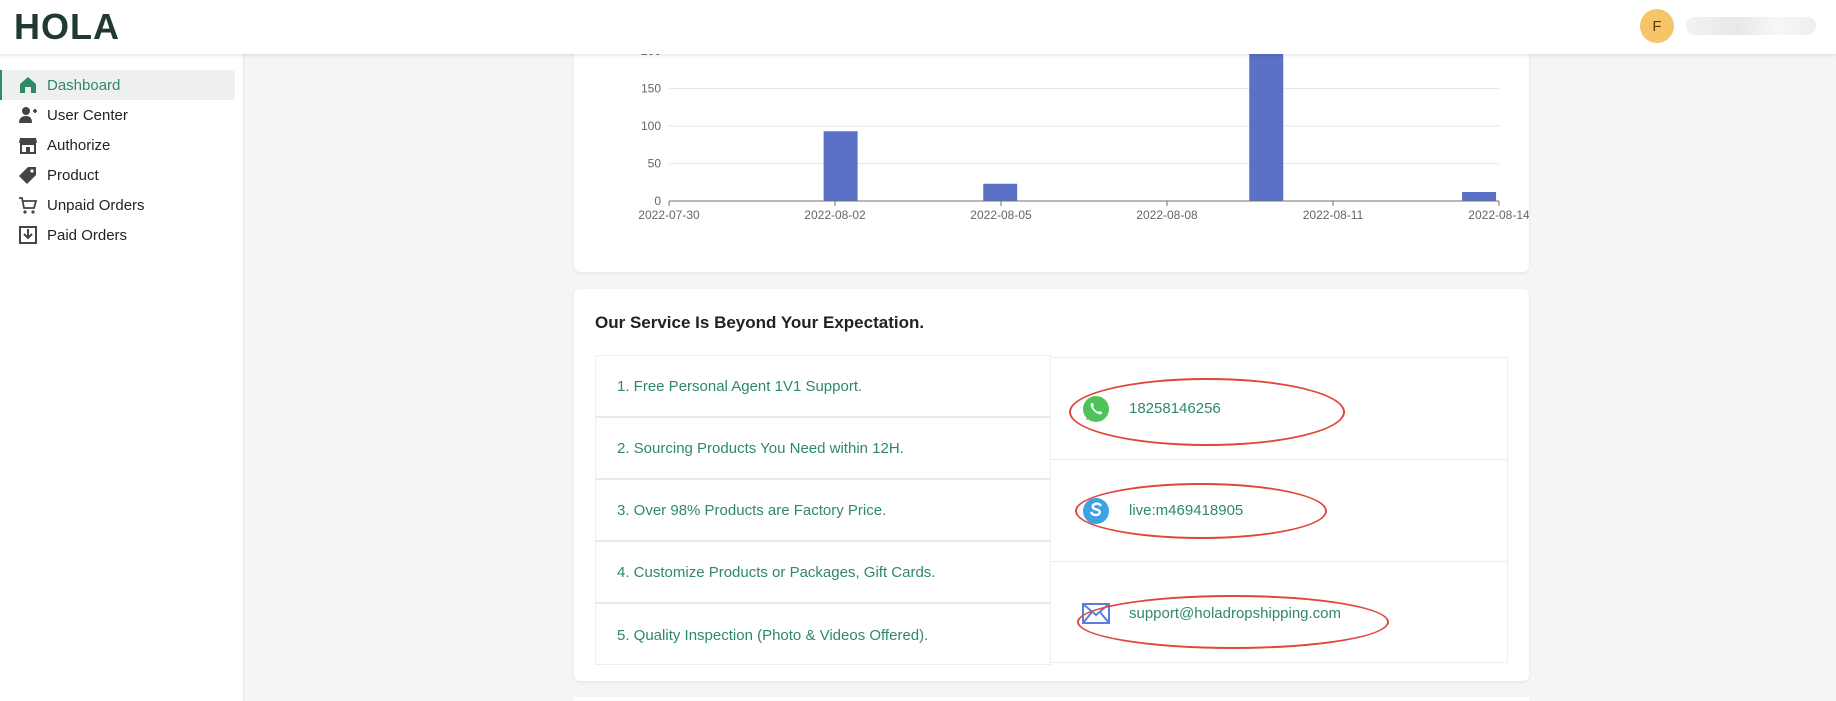 The height and width of the screenshot is (701, 1836). I want to click on user-add-icon, so click(28, 115).